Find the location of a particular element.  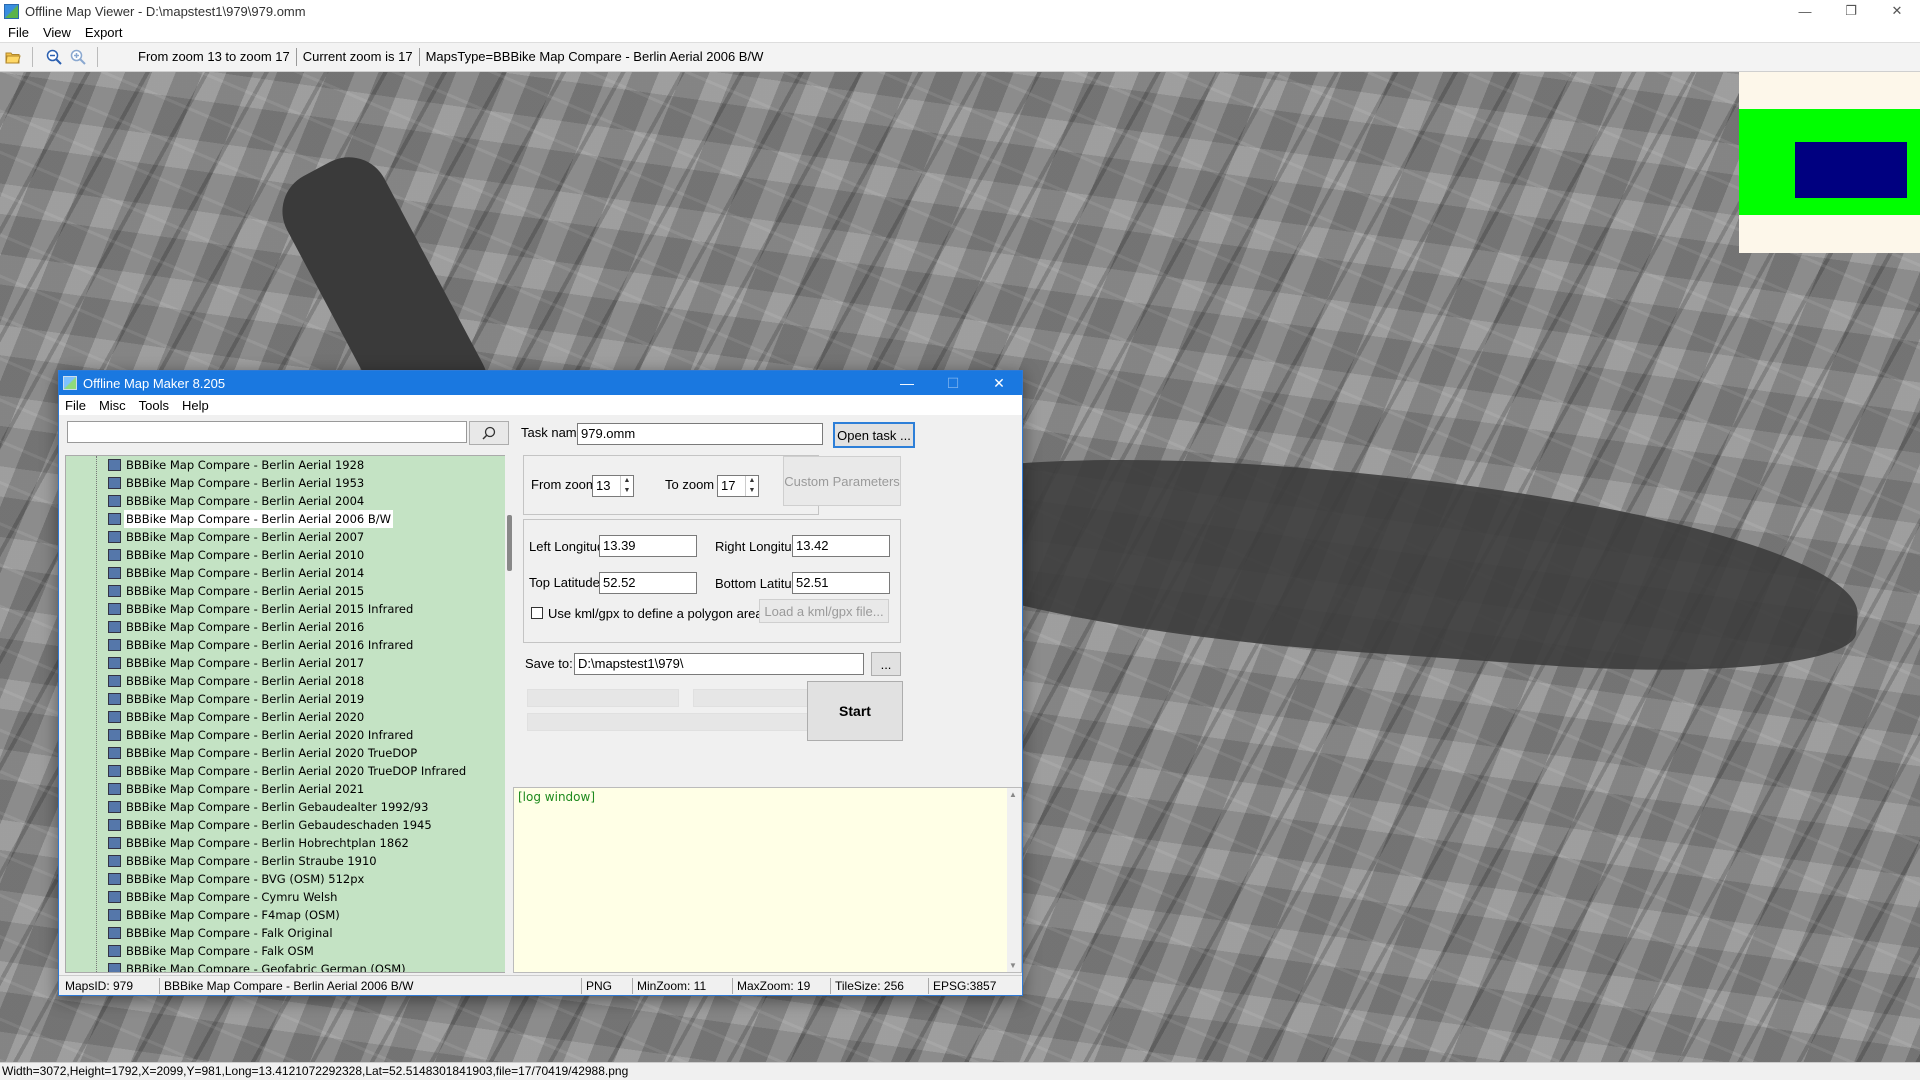

current-zoom-text: Current zoom is 17 is located at coordinates (358, 57).